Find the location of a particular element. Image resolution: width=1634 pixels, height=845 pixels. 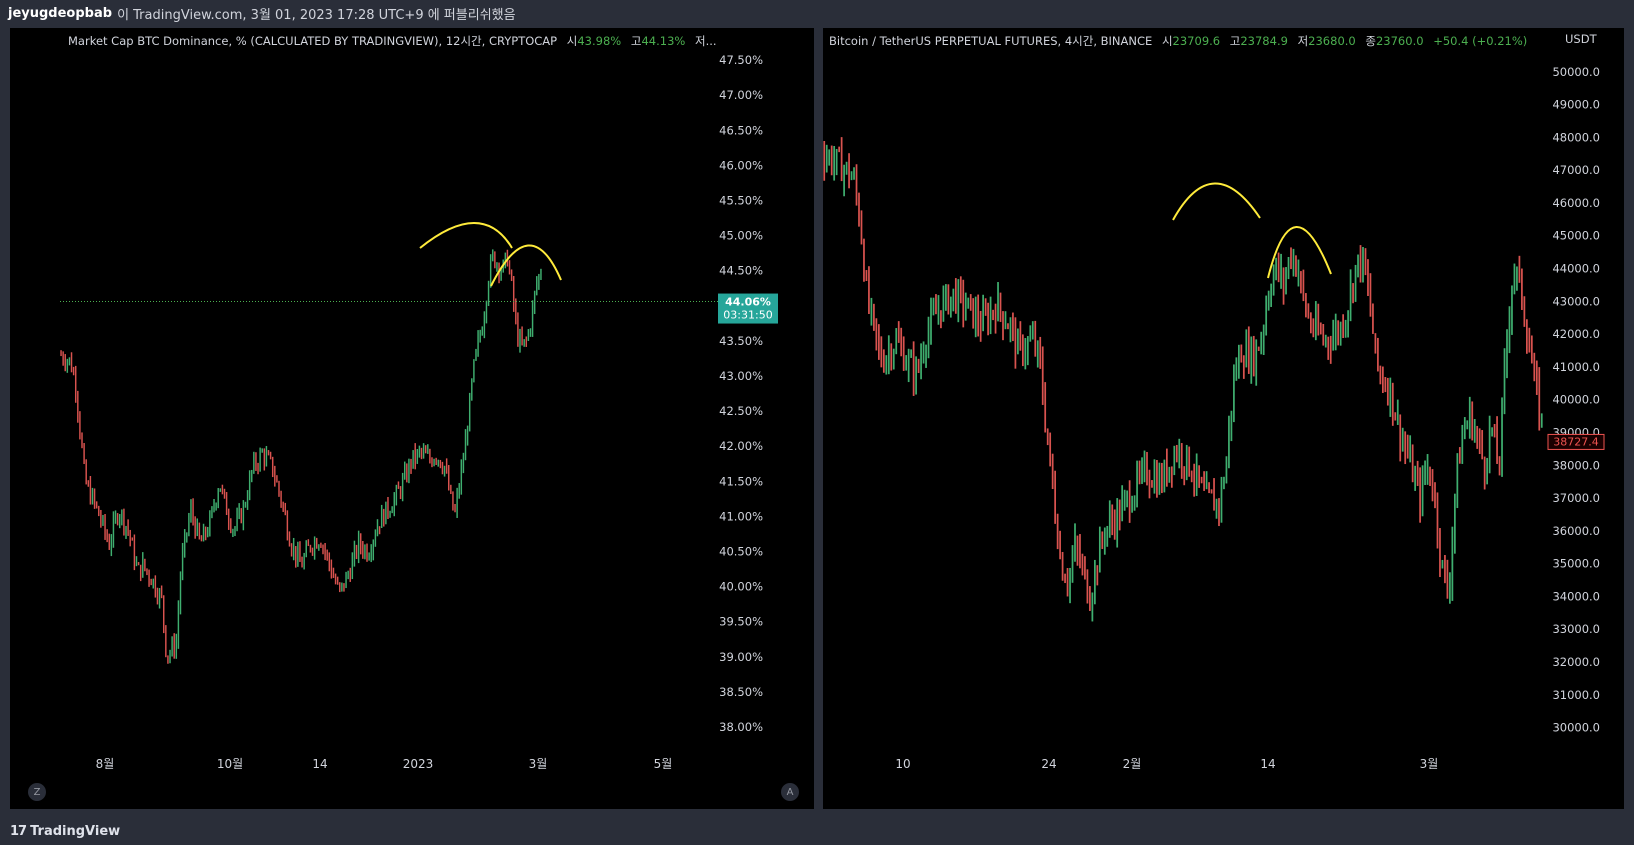

y-tick-label: 43000.0 is located at coordinates (1576, 301).